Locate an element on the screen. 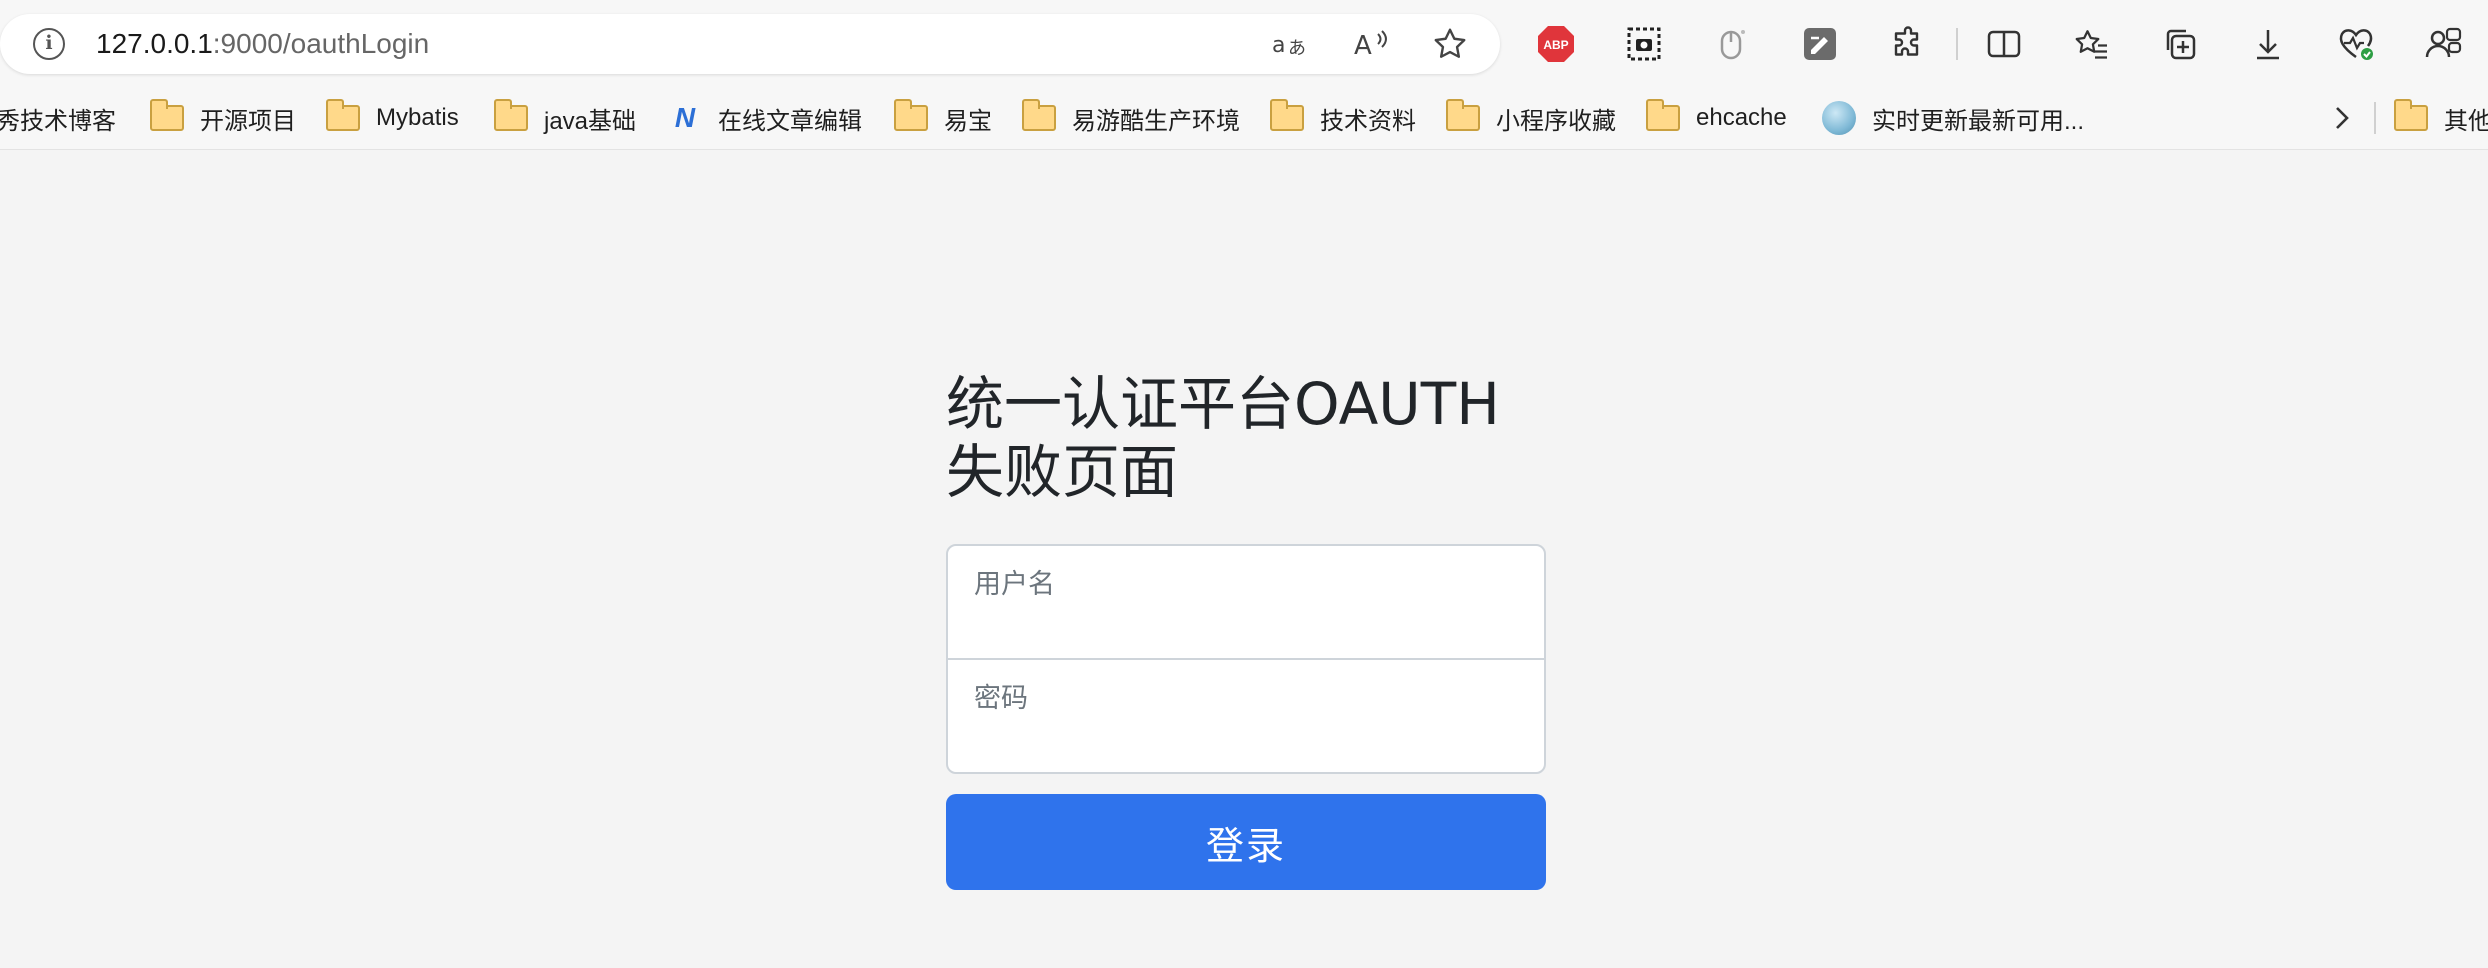  url-path: :9000/oauthLogin is located at coordinates (321, 43).